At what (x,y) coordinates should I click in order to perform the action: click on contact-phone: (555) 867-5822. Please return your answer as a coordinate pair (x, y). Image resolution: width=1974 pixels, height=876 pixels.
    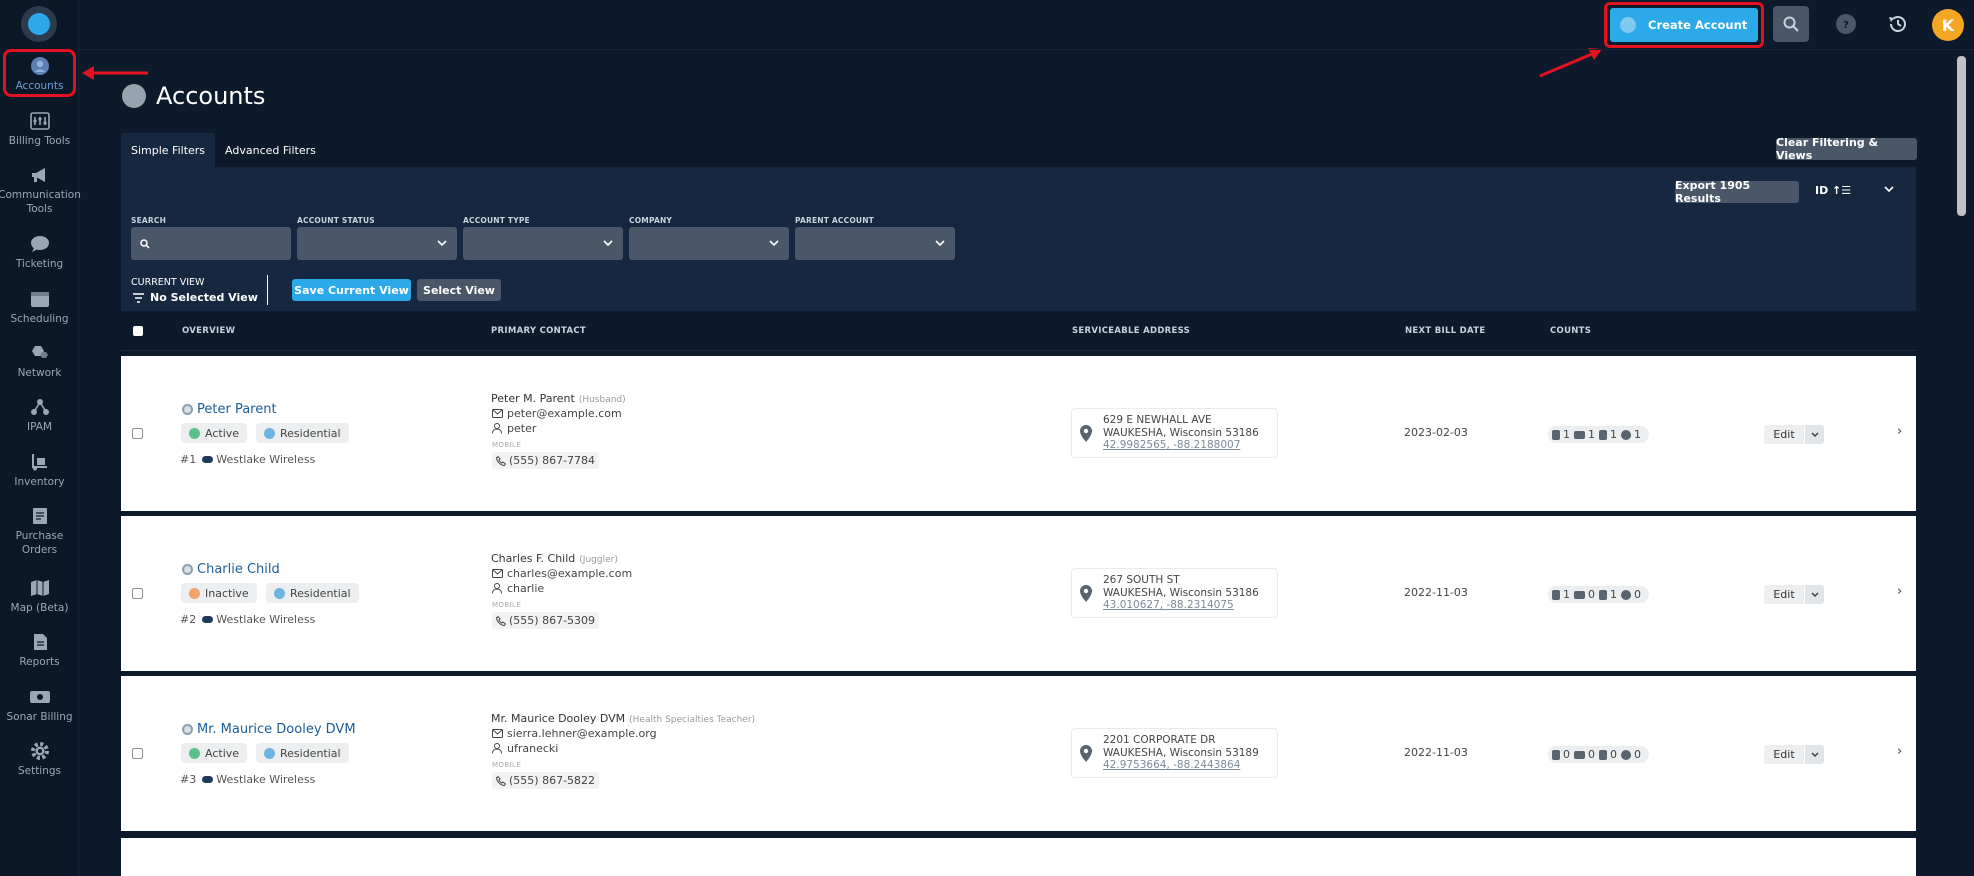
    Looking at the image, I should click on (546, 780).